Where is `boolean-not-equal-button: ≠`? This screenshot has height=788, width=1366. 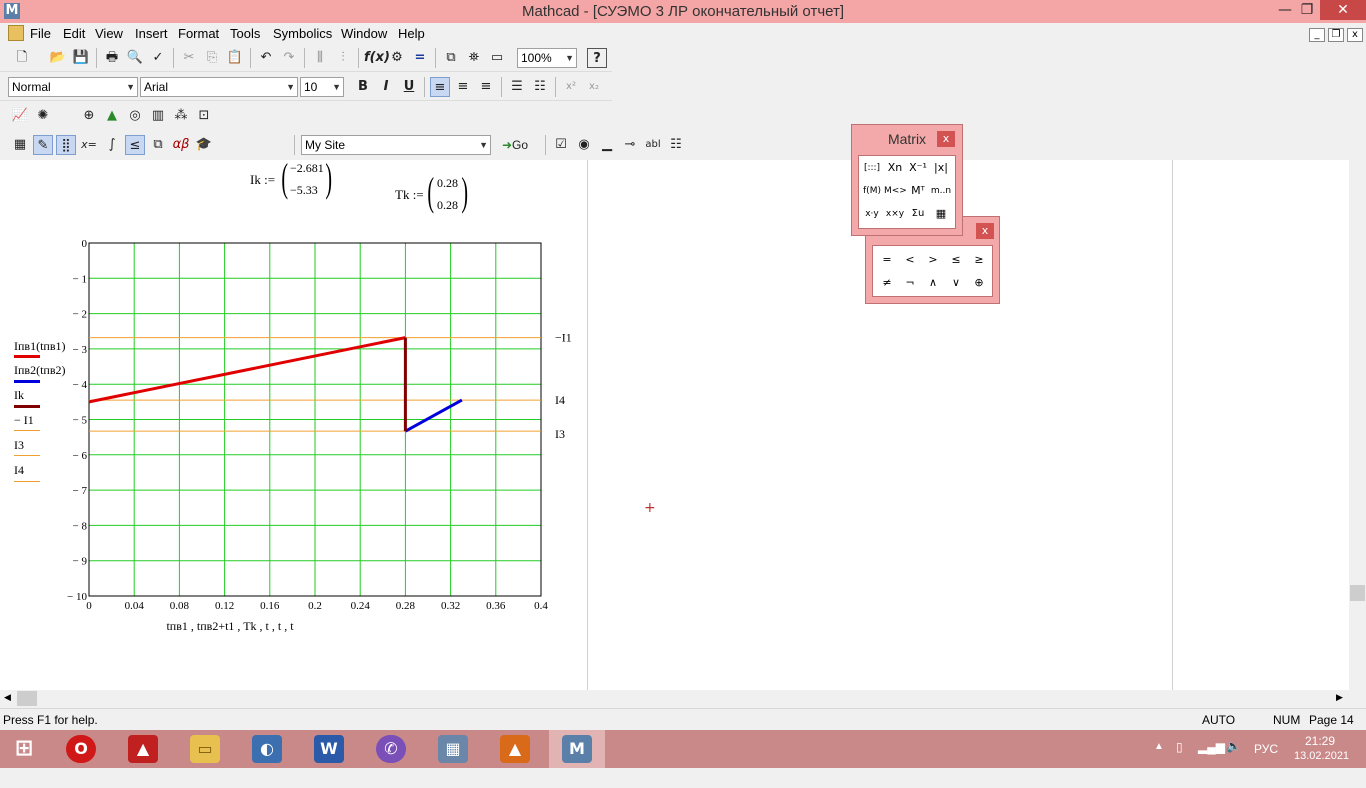
boolean-not-equal-button: ≠ is located at coordinates (887, 283).